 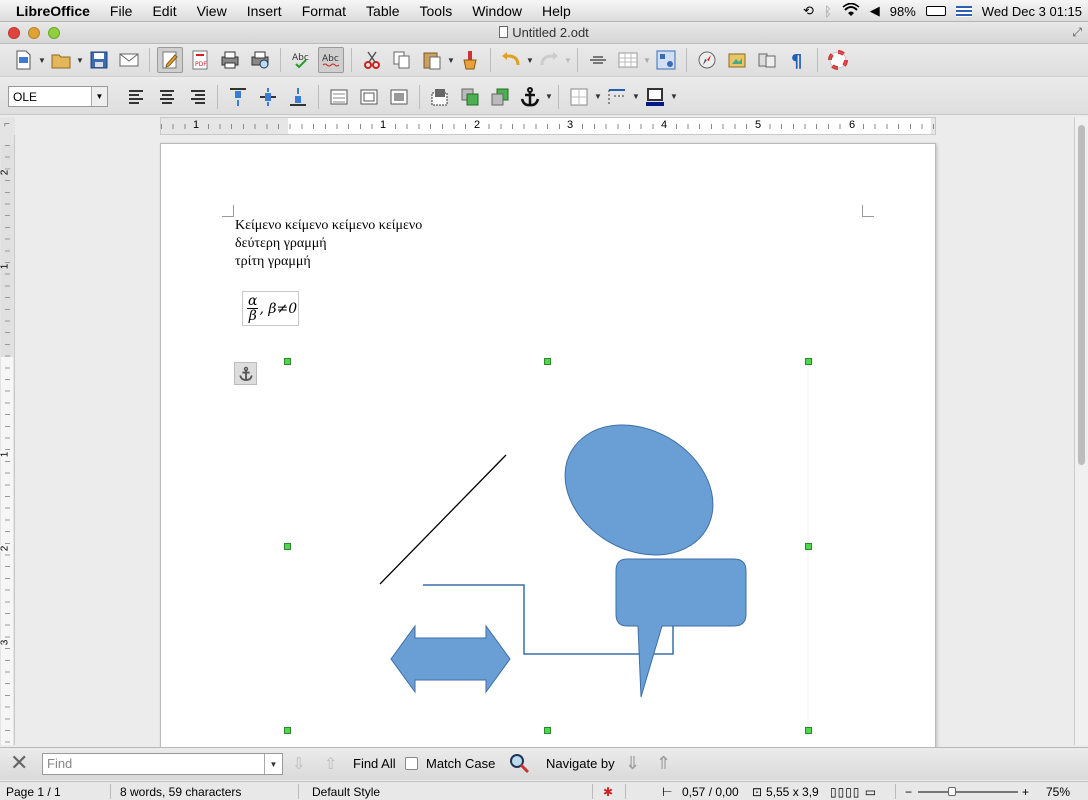 I want to click on table-dropdown-icon: ▼, so click(x=647, y=60).